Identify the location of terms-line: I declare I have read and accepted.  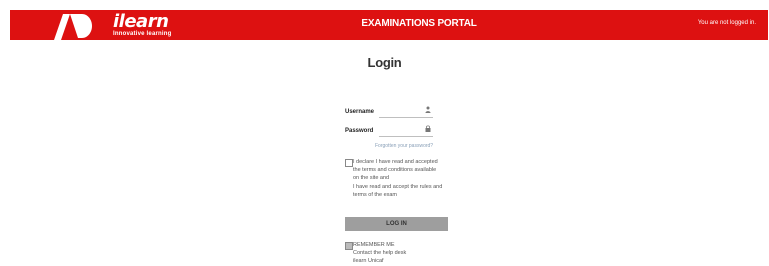
(395, 162).